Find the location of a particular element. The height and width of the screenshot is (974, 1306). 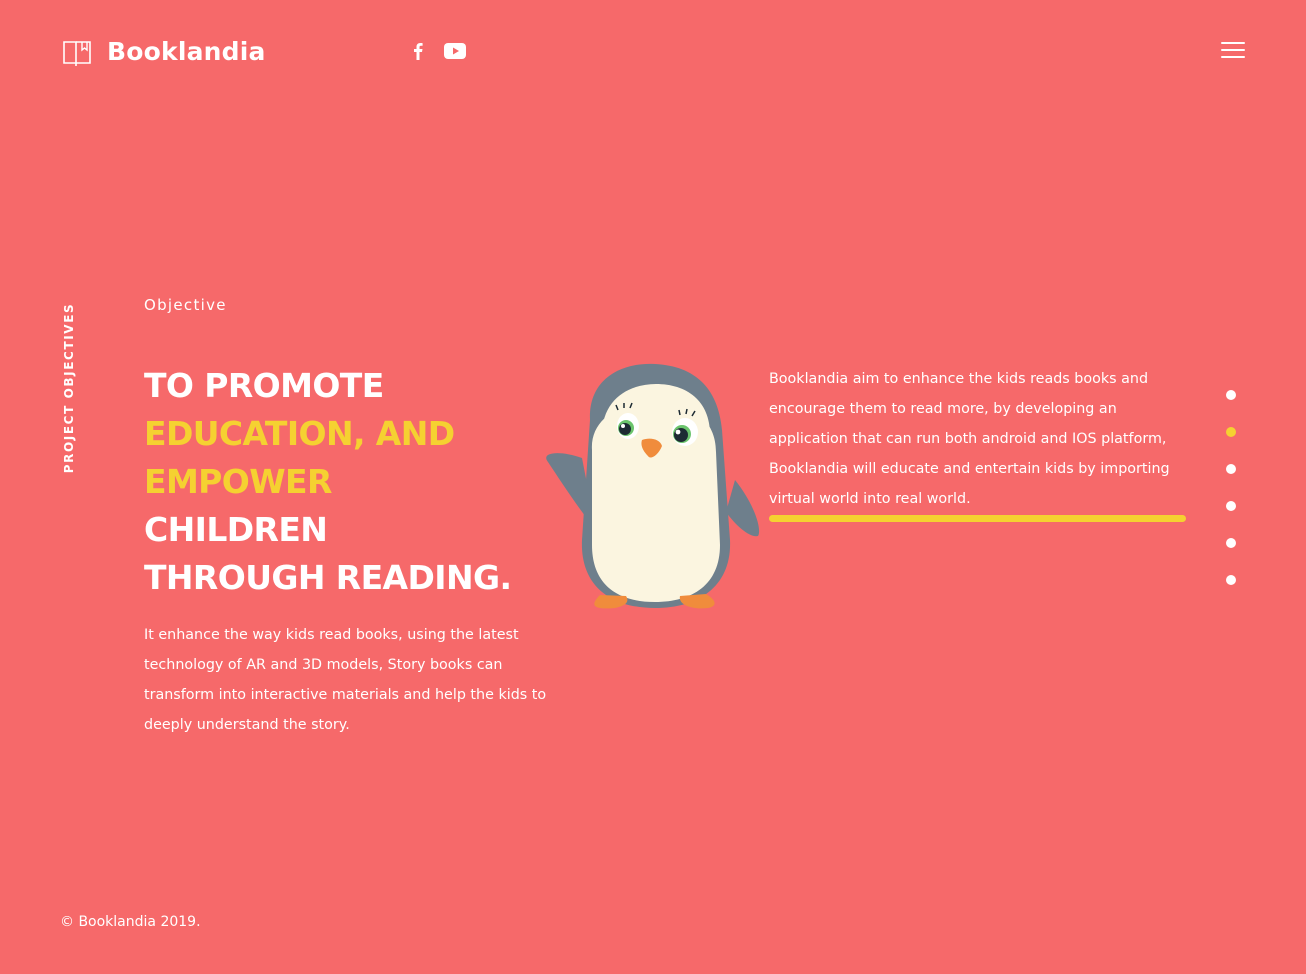

book-icon is located at coordinates (77, 51).